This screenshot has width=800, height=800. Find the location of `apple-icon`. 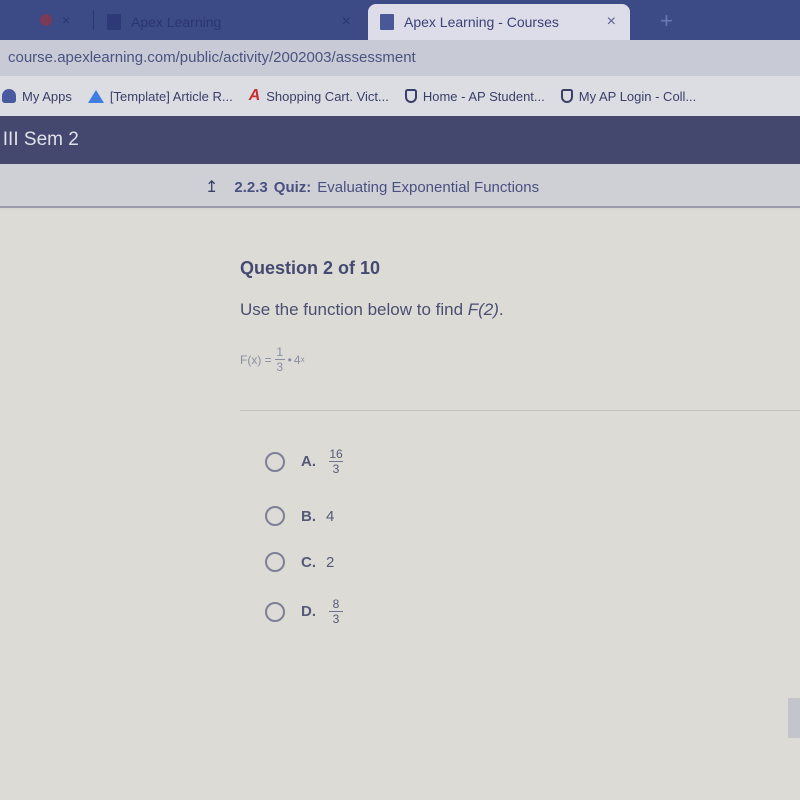

apple-icon is located at coordinates (46, 20).